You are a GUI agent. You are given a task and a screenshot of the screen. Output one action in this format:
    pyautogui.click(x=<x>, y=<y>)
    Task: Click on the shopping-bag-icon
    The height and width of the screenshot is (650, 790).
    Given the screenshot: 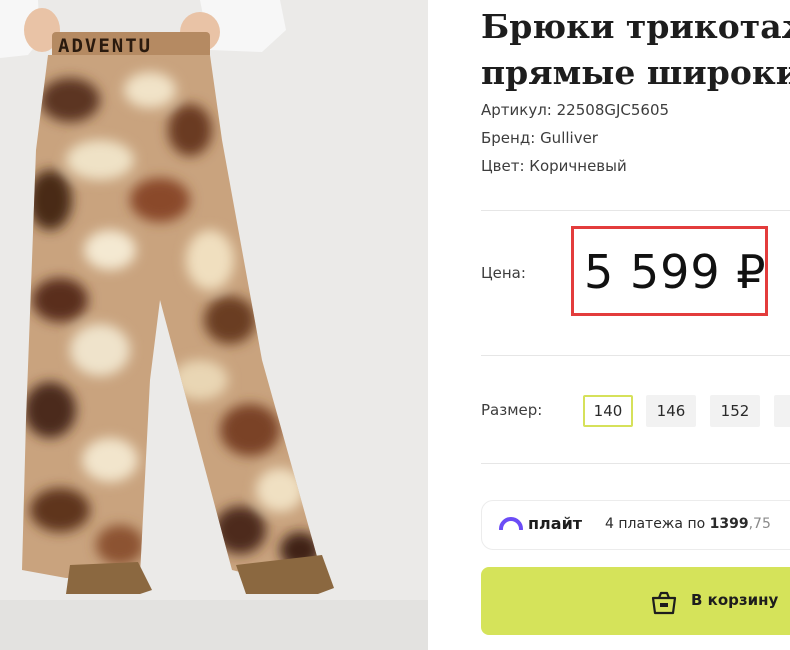 What is the action you would take?
    pyautogui.click(x=664, y=604)
    